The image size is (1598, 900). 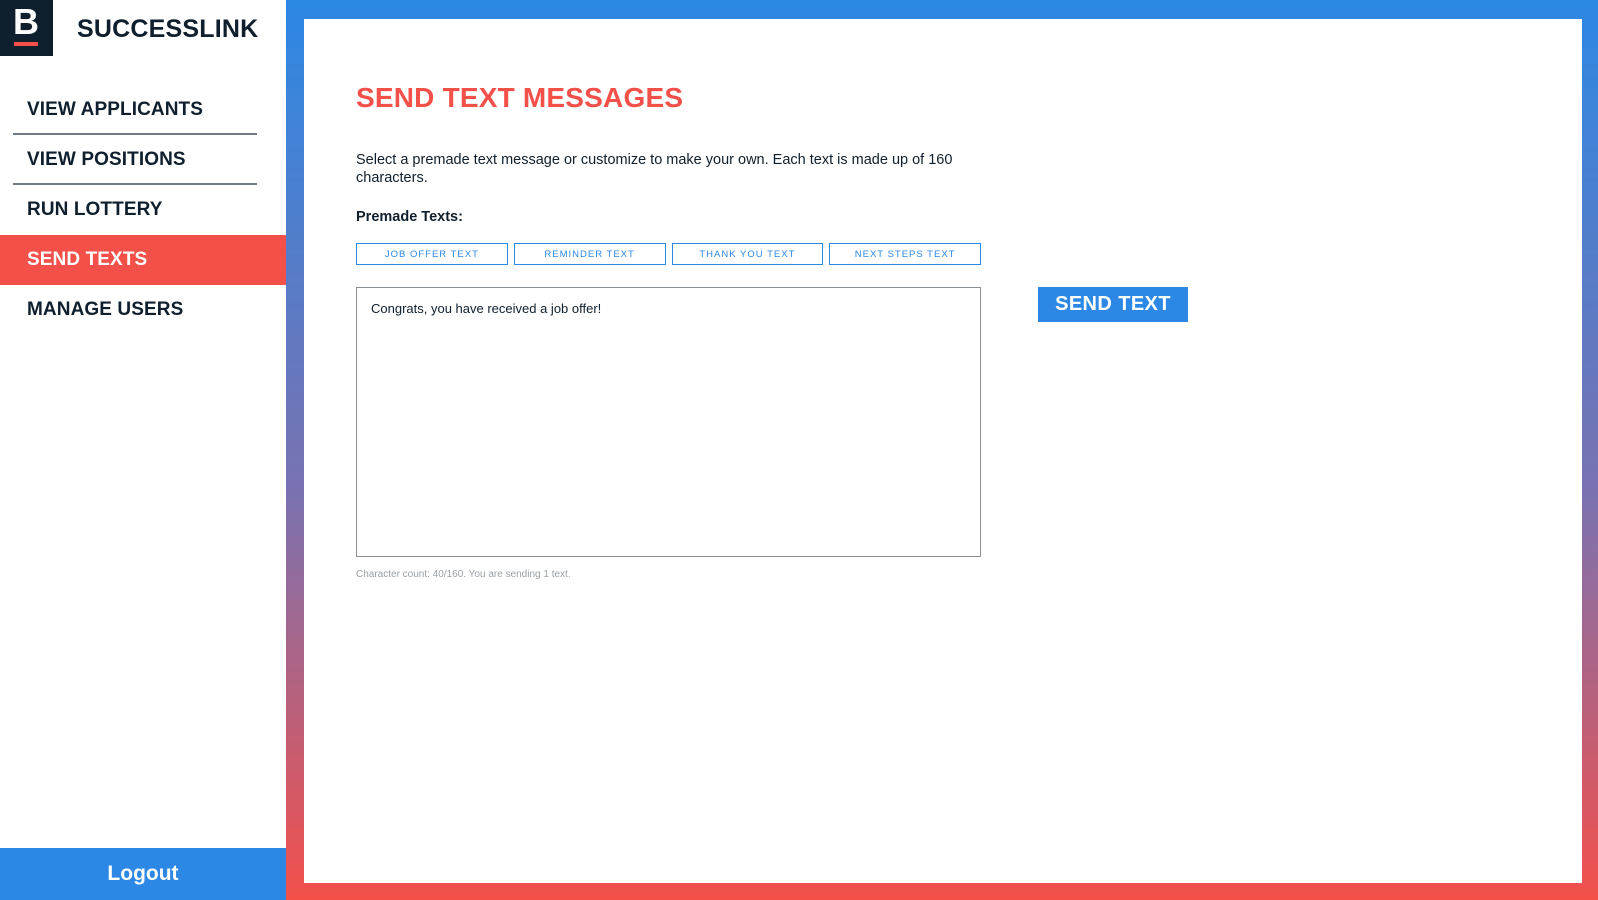 I want to click on logo-letter: B, so click(x=26, y=21).